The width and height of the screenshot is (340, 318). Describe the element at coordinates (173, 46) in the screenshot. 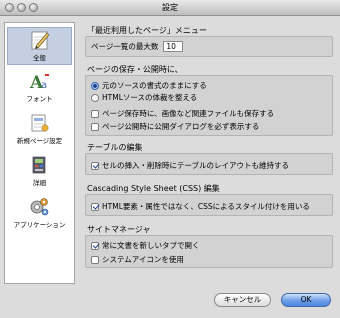

I see `recent-max-input: 10` at that location.